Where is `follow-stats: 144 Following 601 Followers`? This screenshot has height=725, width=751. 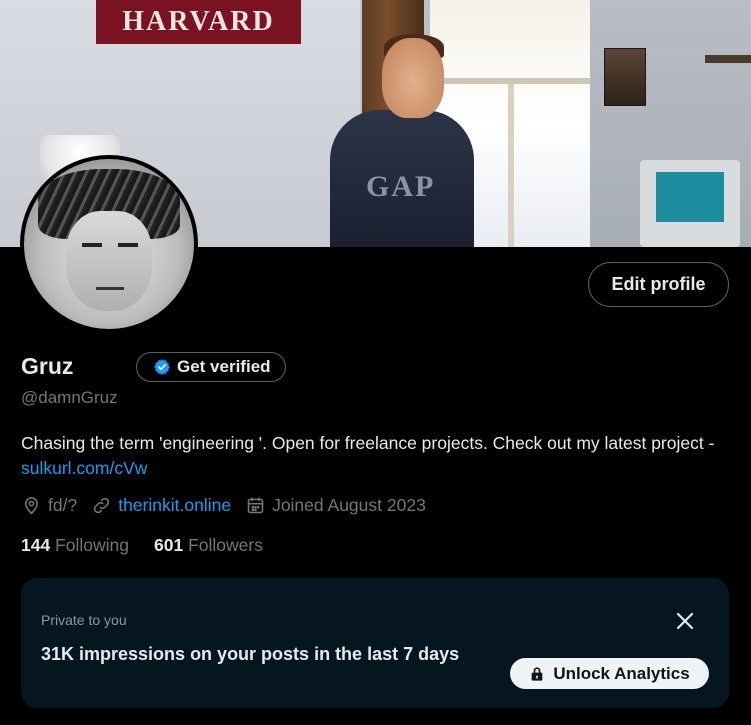
follow-stats: 144 Following 601 Followers is located at coordinates (154, 545).